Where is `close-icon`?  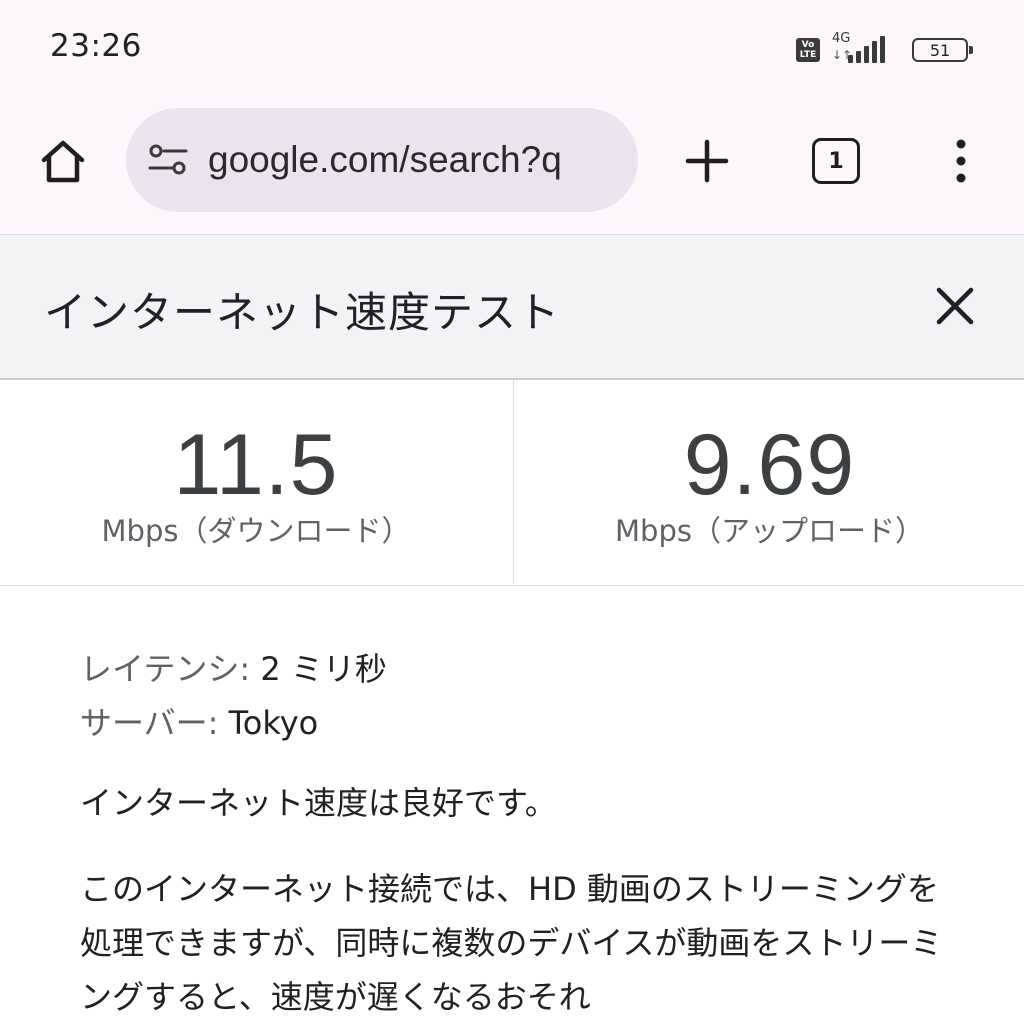
close-icon is located at coordinates (955, 306).